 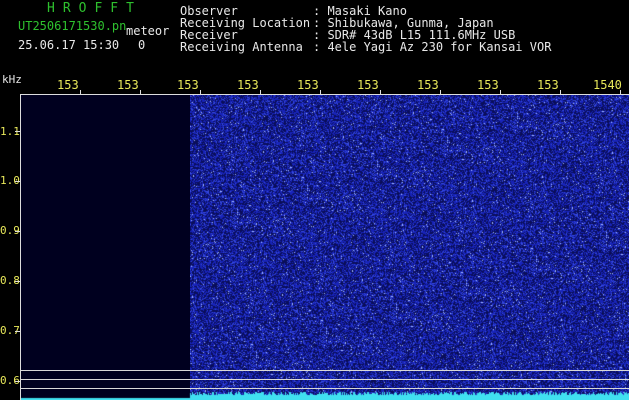 What do you see at coordinates (607, 85) in the screenshot?
I see `x-tick-label: 1540` at bounding box center [607, 85].